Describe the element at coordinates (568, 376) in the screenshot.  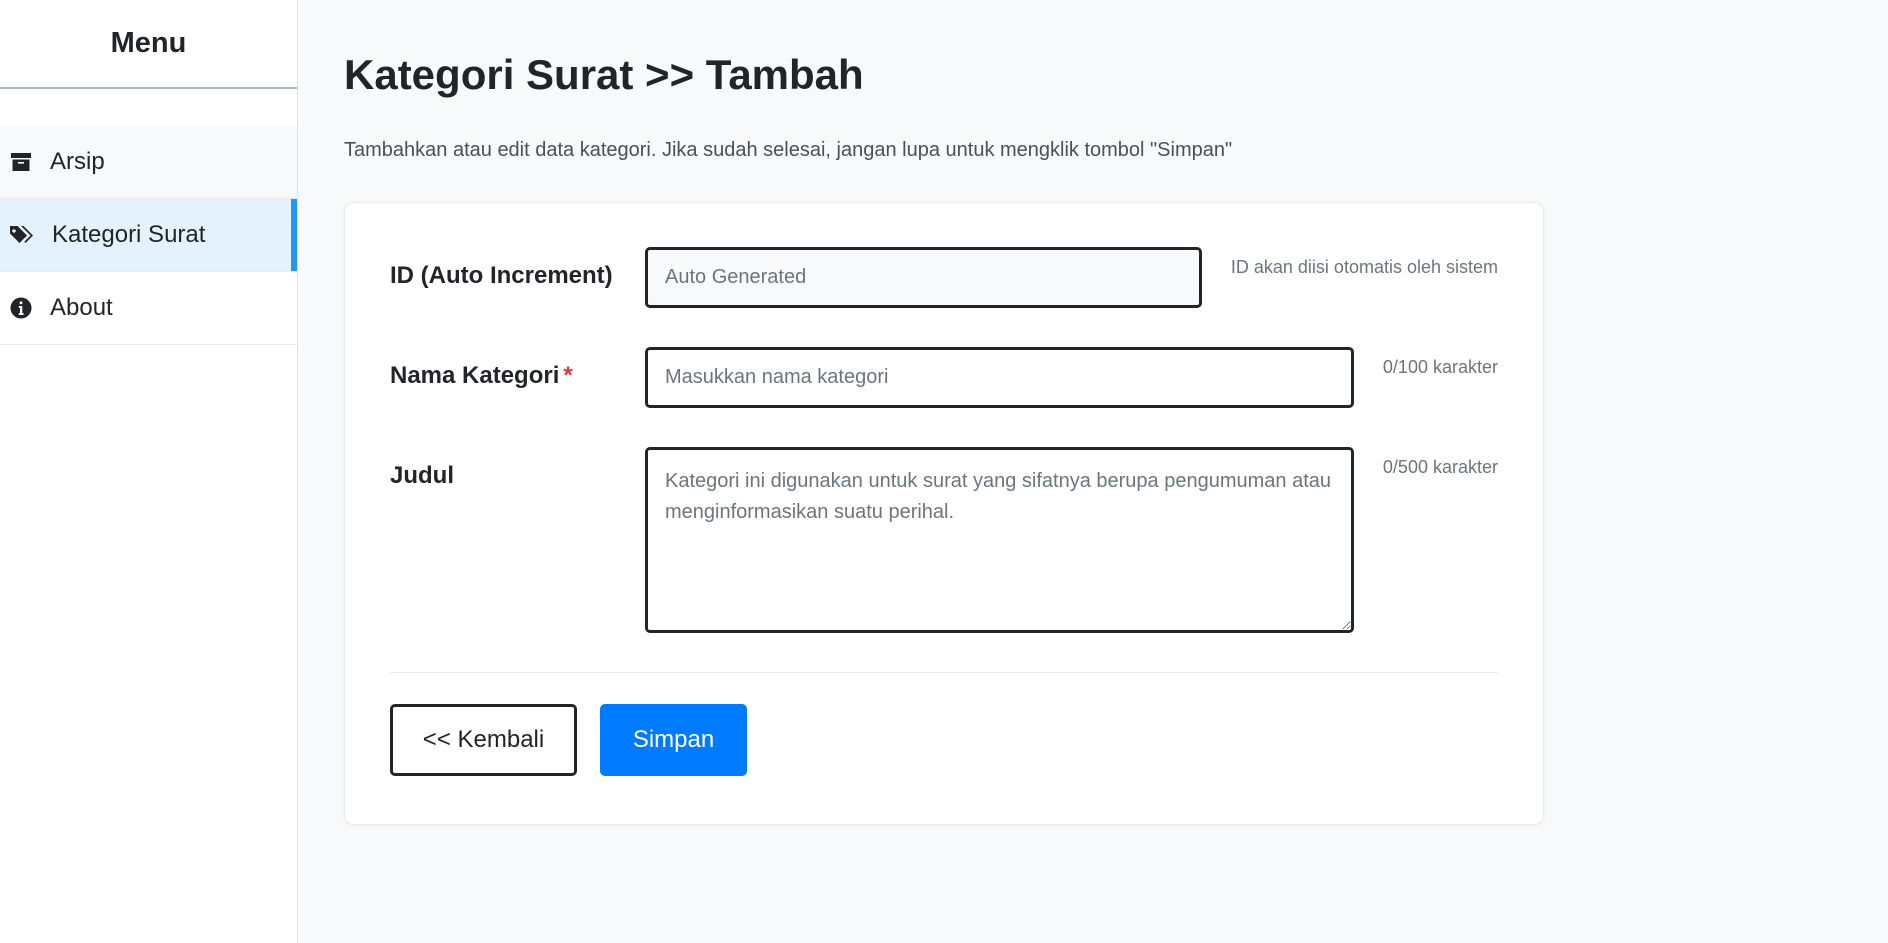
I see `required-marker: *` at that location.